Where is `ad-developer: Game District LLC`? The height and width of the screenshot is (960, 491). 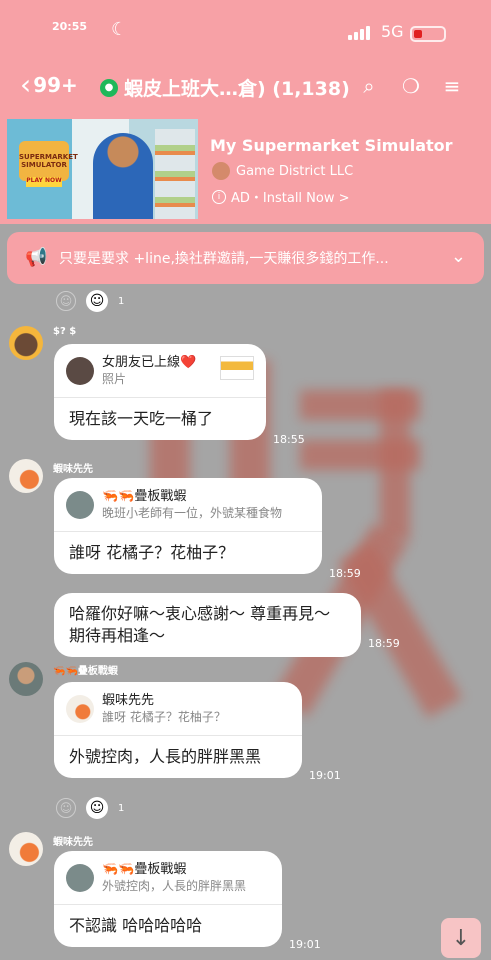 ad-developer: Game District LLC is located at coordinates (282, 171).